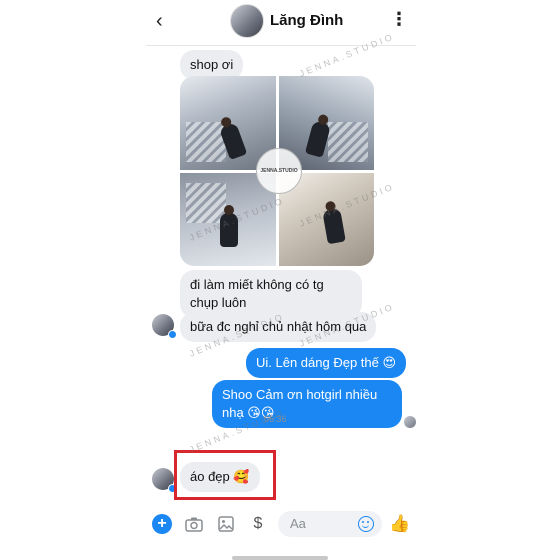 The image size is (560, 560). I want to click on contact-name: Lăng Đình, so click(306, 20).